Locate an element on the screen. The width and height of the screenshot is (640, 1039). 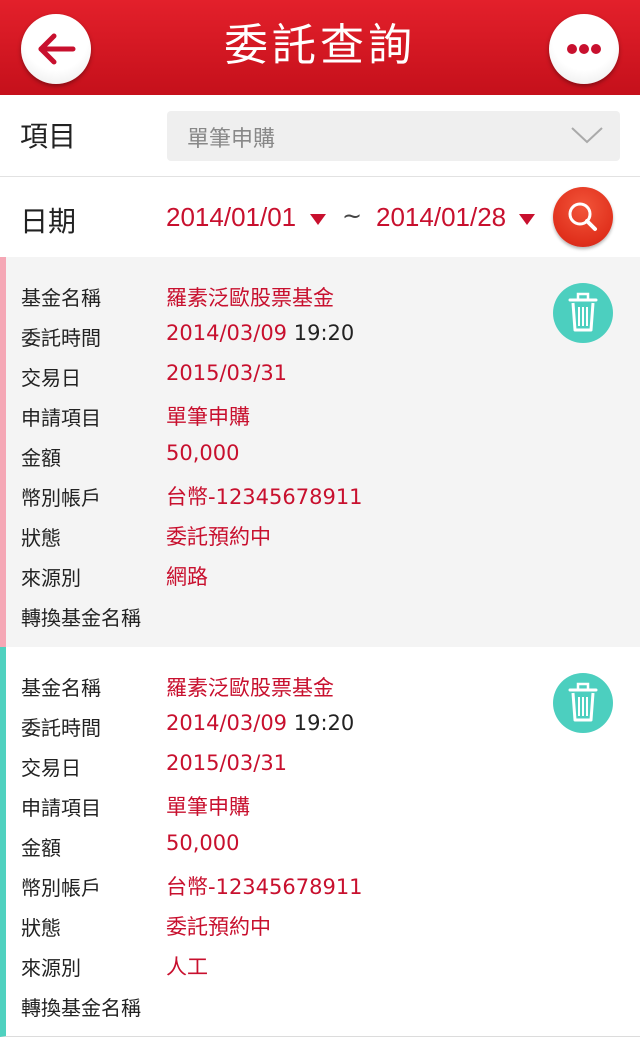
search-icon is located at coordinates (582, 216).